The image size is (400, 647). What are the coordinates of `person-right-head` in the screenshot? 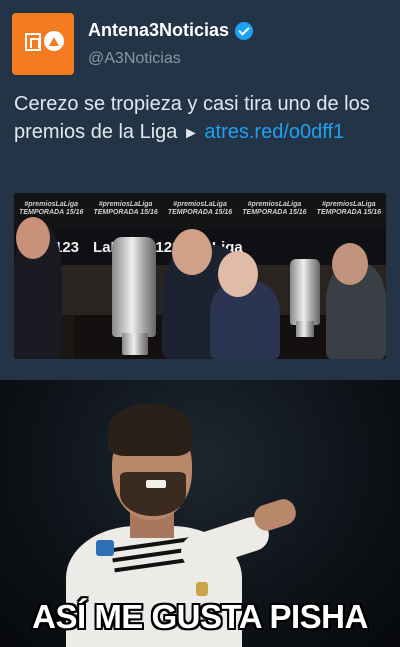 It's located at (350, 264).